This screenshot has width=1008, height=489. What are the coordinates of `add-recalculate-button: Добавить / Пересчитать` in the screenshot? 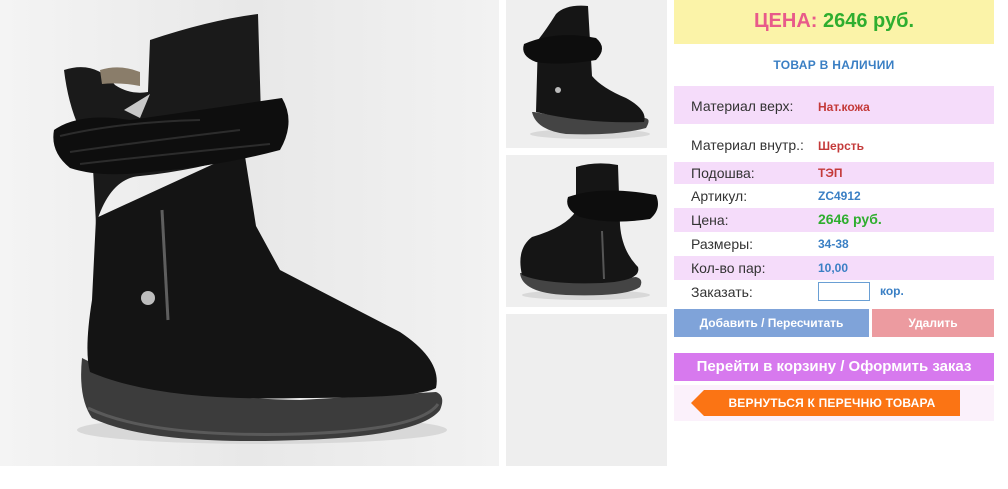 It's located at (771, 323).